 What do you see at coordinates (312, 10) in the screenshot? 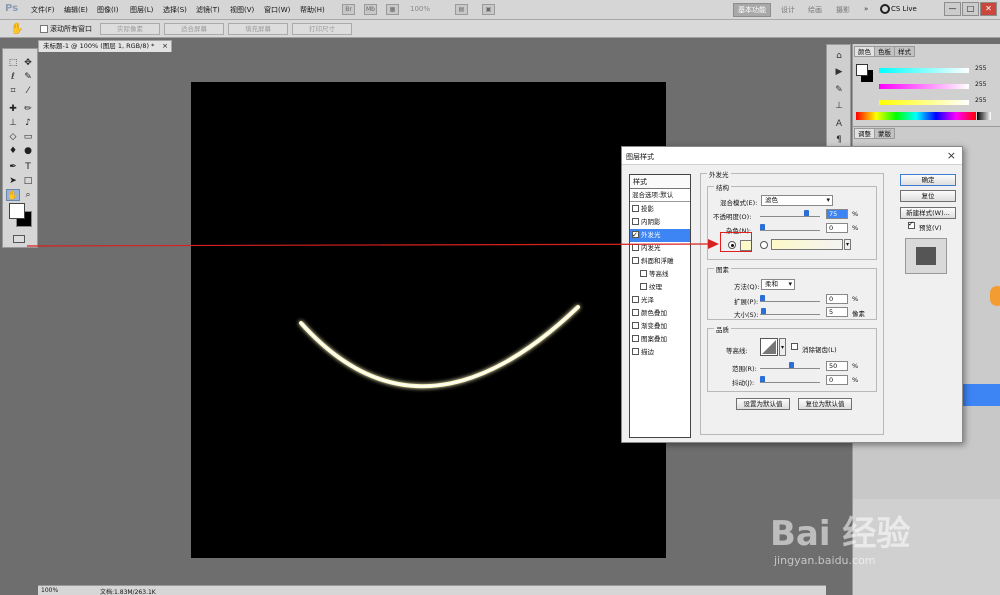
I see `menu-help: 帮助(H)` at bounding box center [312, 10].